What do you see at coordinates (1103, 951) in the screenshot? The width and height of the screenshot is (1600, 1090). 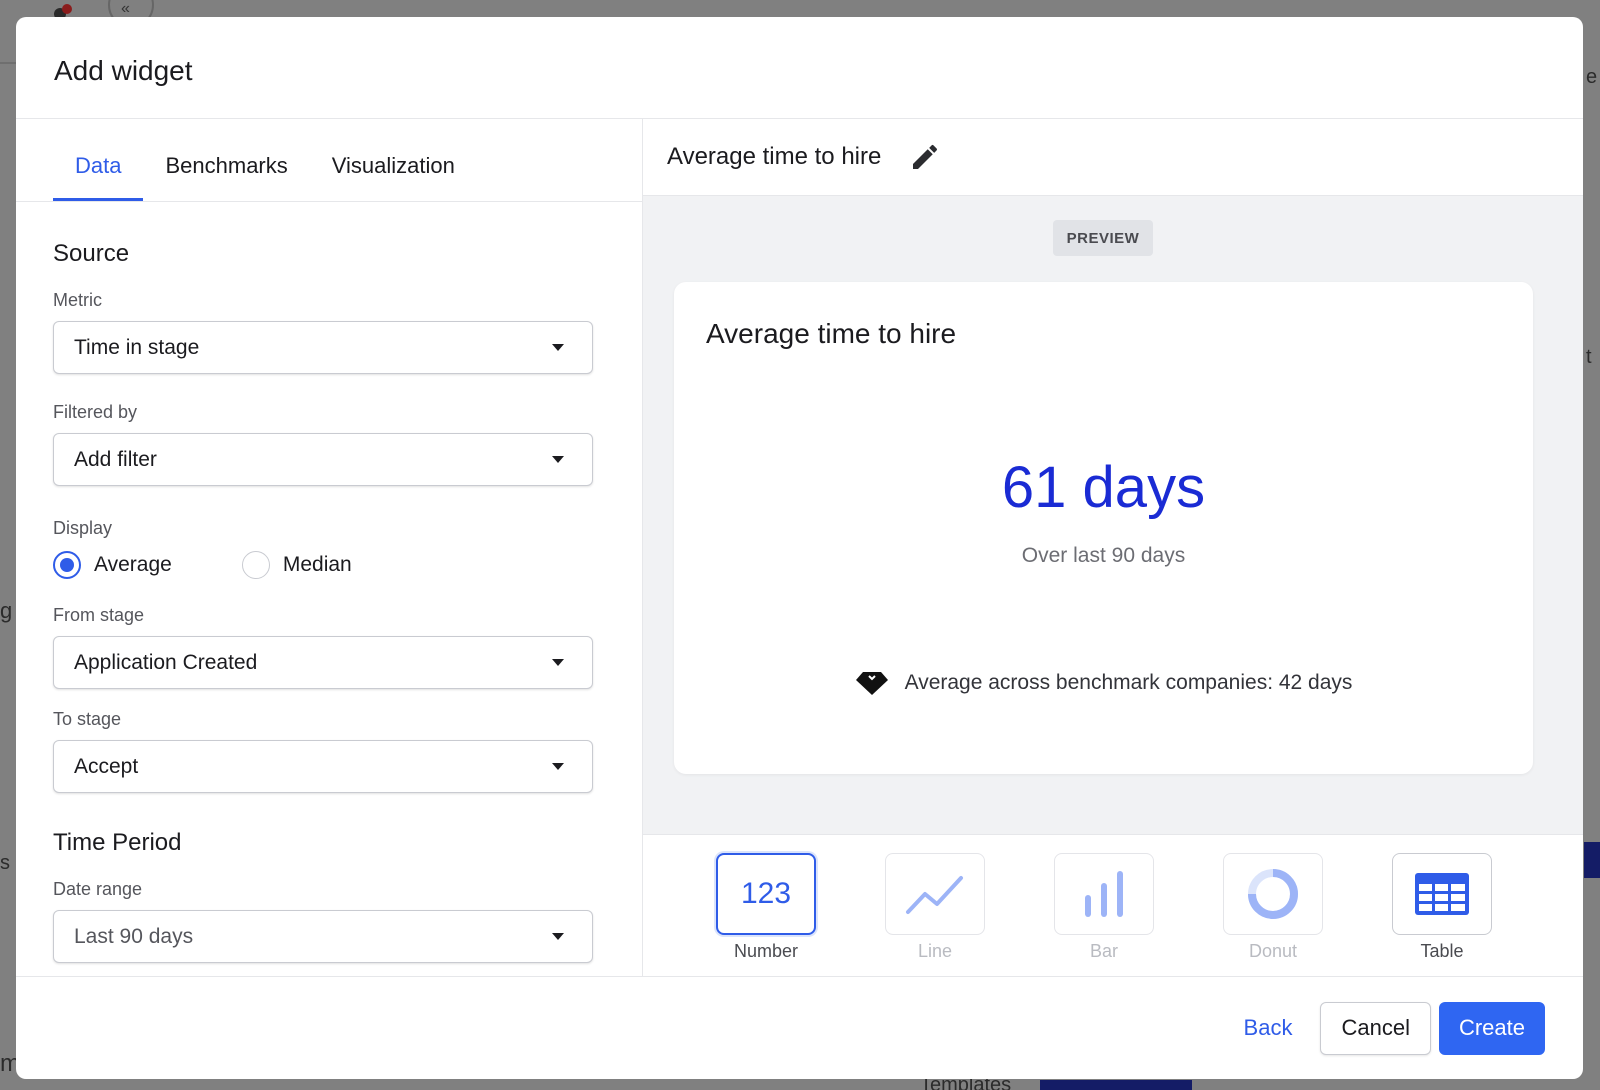 I see `viz-label: Bar` at bounding box center [1103, 951].